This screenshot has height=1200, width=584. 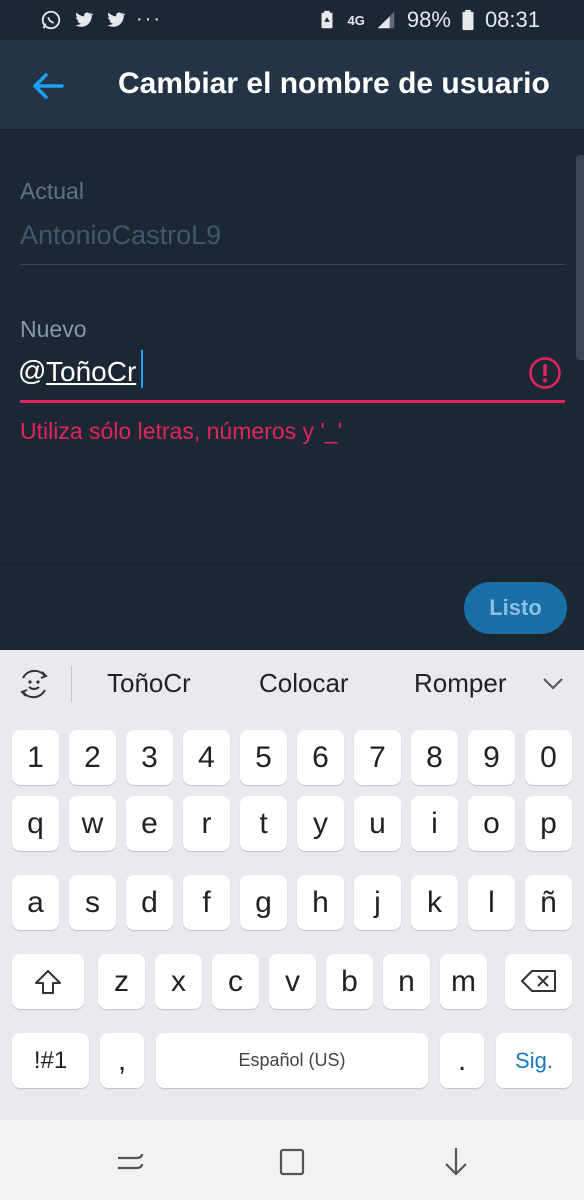 I want to click on key-w: w, so click(x=92, y=823).